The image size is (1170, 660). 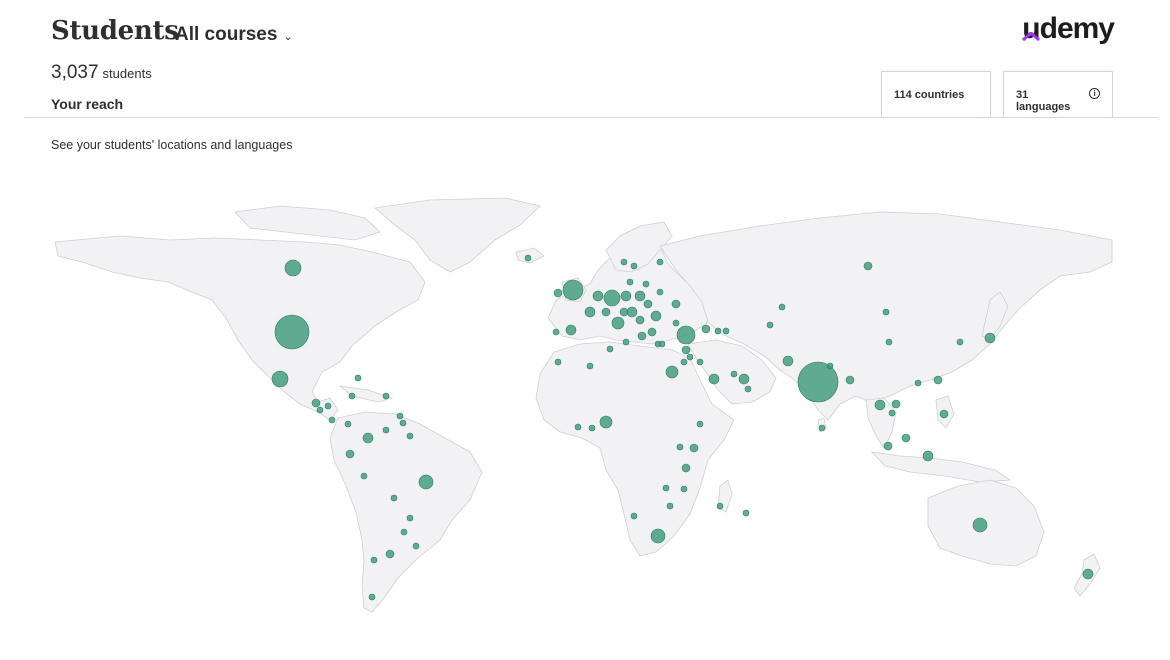 I want to click on info-circle-icon: i, so click(x=1094, y=93).